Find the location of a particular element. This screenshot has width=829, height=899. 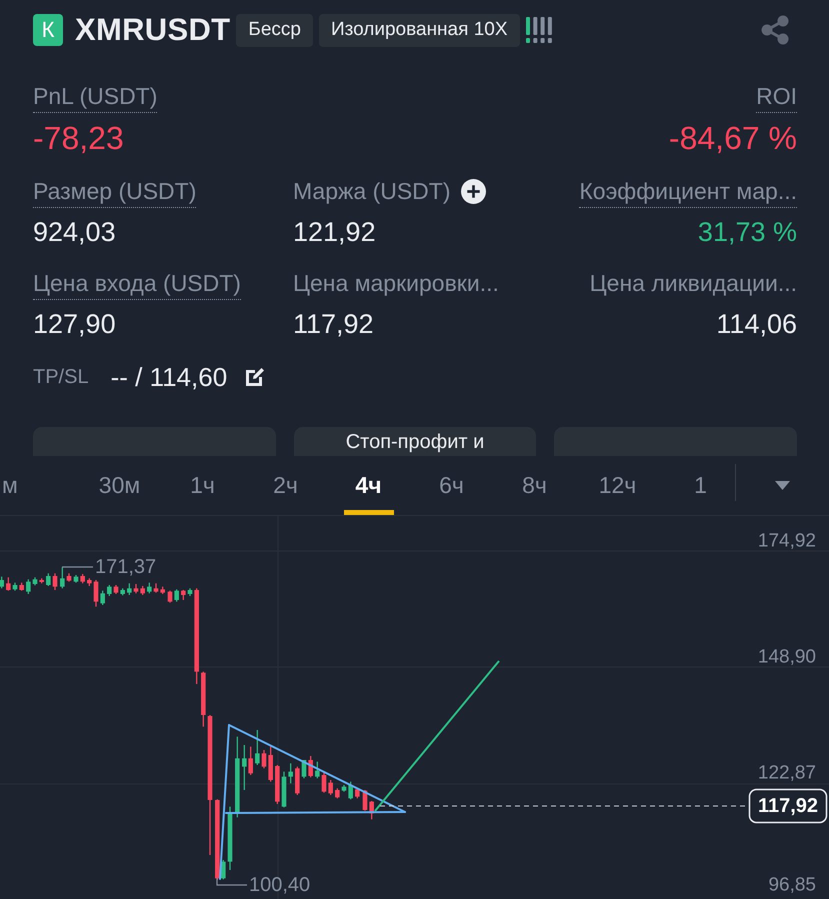

market-tag: Бесср is located at coordinates (274, 30).